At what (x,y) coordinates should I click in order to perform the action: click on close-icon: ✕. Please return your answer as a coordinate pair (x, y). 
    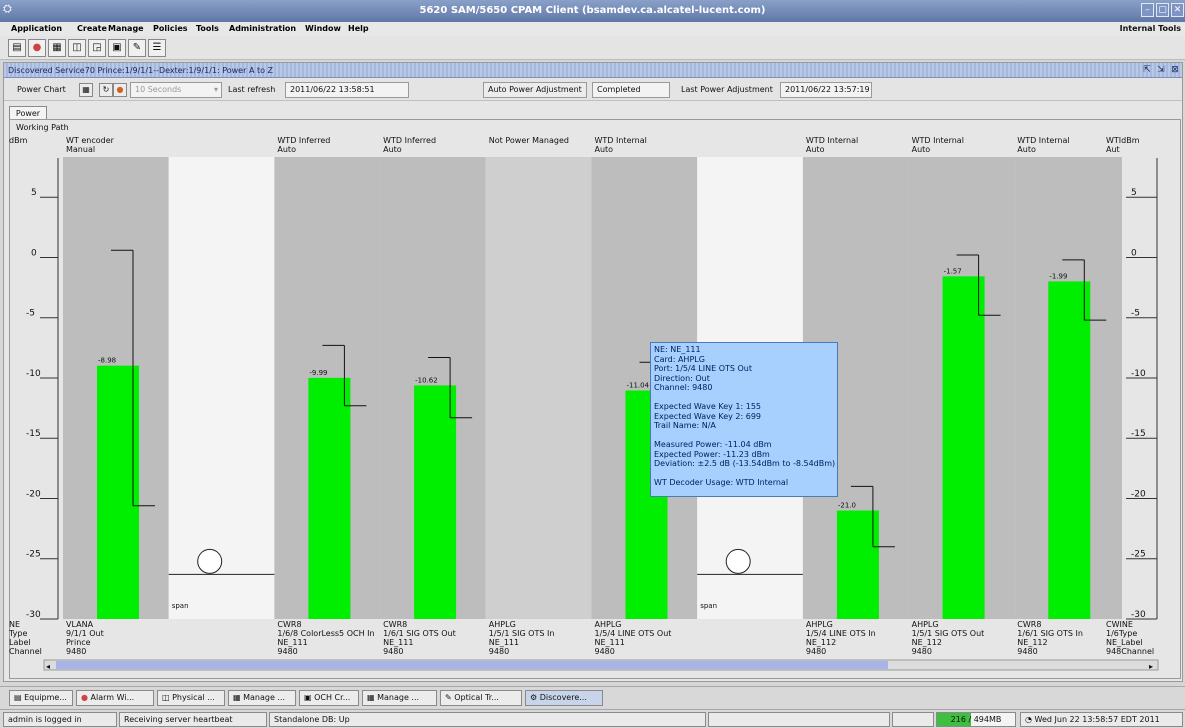
    Looking at the image, I should click on (1177, 10).